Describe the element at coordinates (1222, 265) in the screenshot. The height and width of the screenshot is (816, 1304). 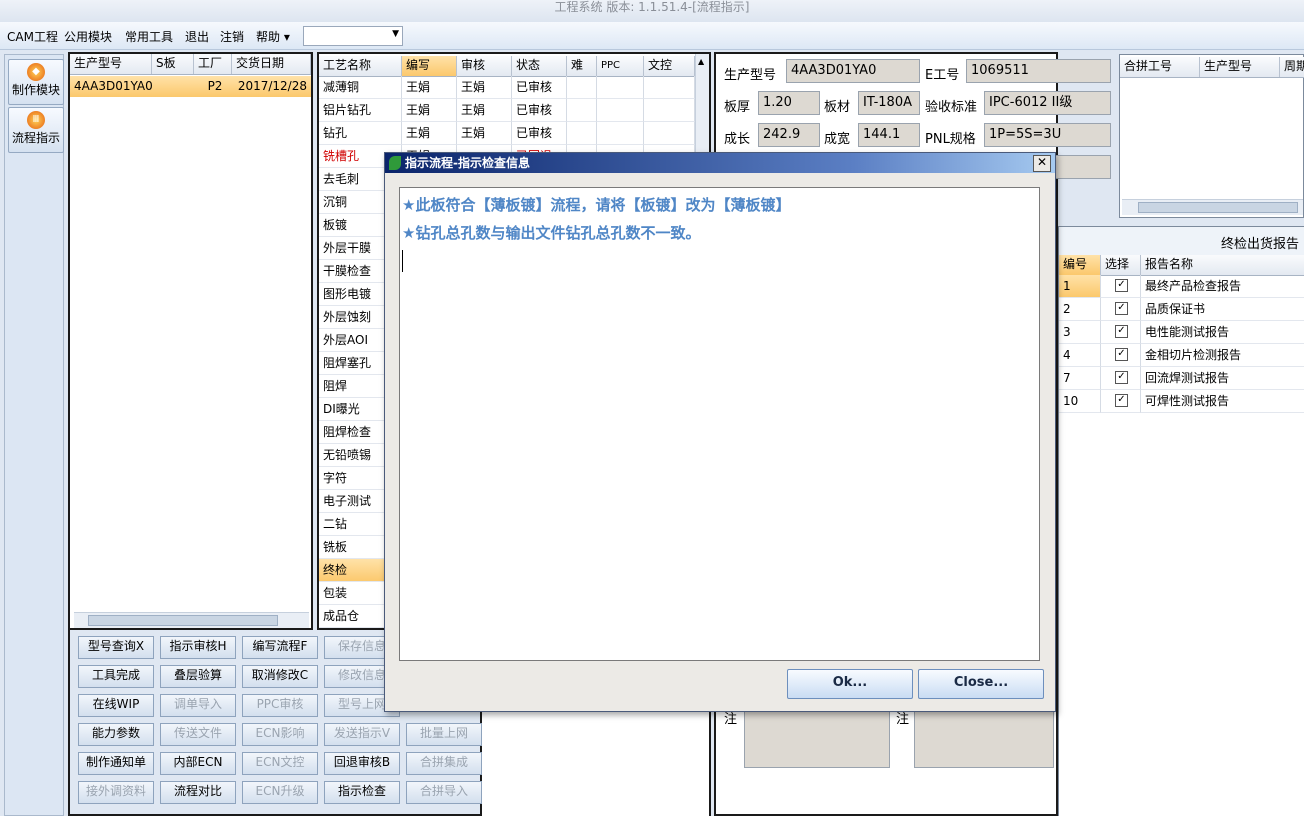
I see `column-header: 报告名称` at that location.